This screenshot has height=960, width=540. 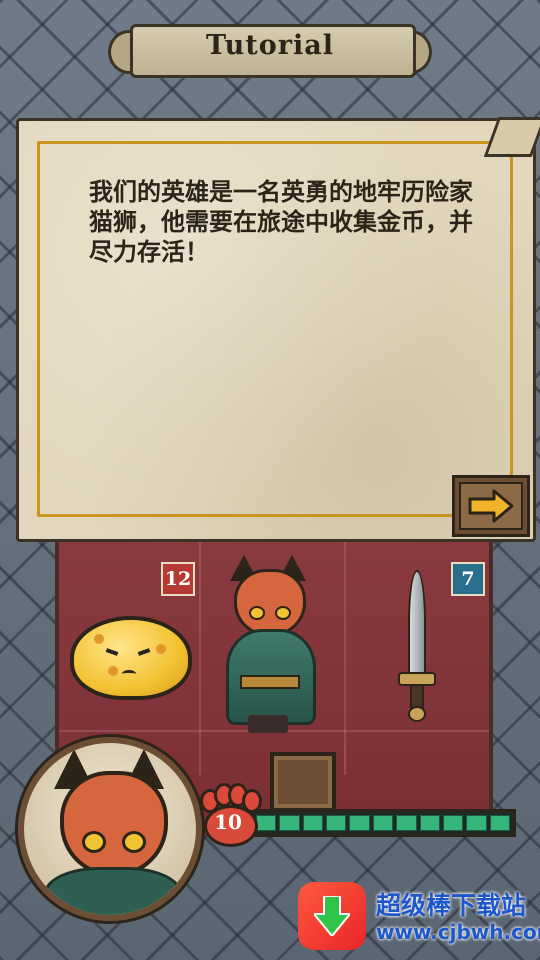 What do you see at coordinates (178, 579) in the screenshot?
I see `enemy-stat-badge: 12` at bounding box center [178, 579].